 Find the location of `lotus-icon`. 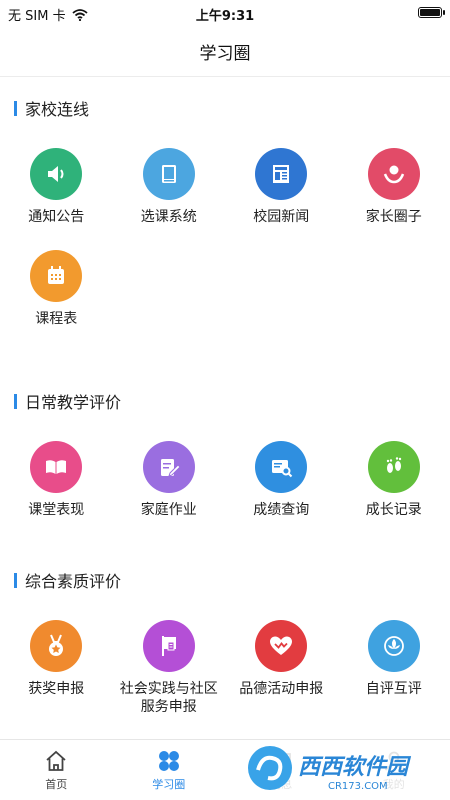

lotus-icon is located at coordinates (393, 646).